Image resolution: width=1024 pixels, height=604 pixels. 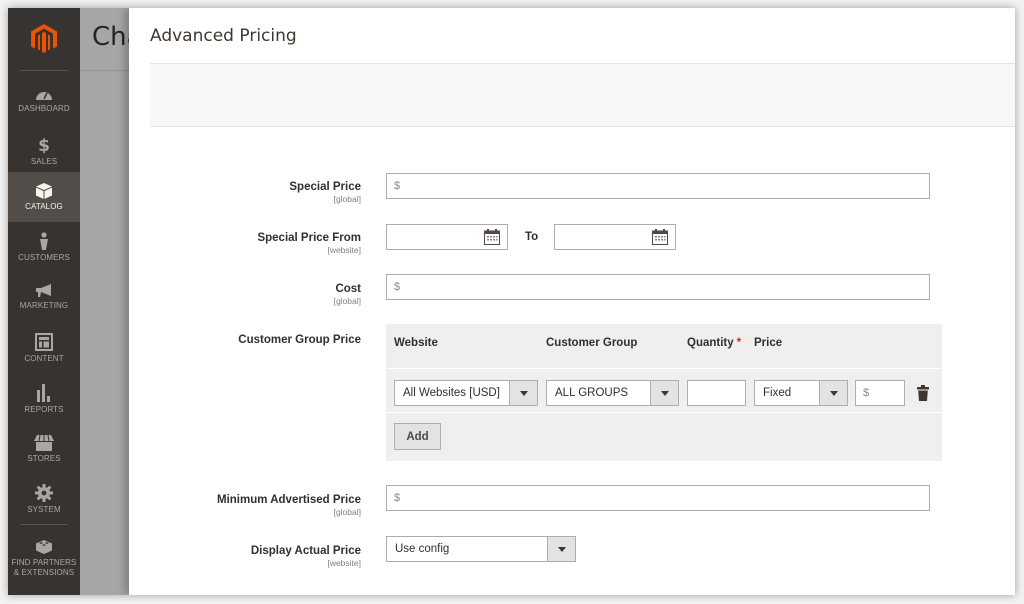 What do you see at coordinates (281, 192) in the screenshot?
I see `special-price-label: Special Price [global]` at bounding box center [281, 192].